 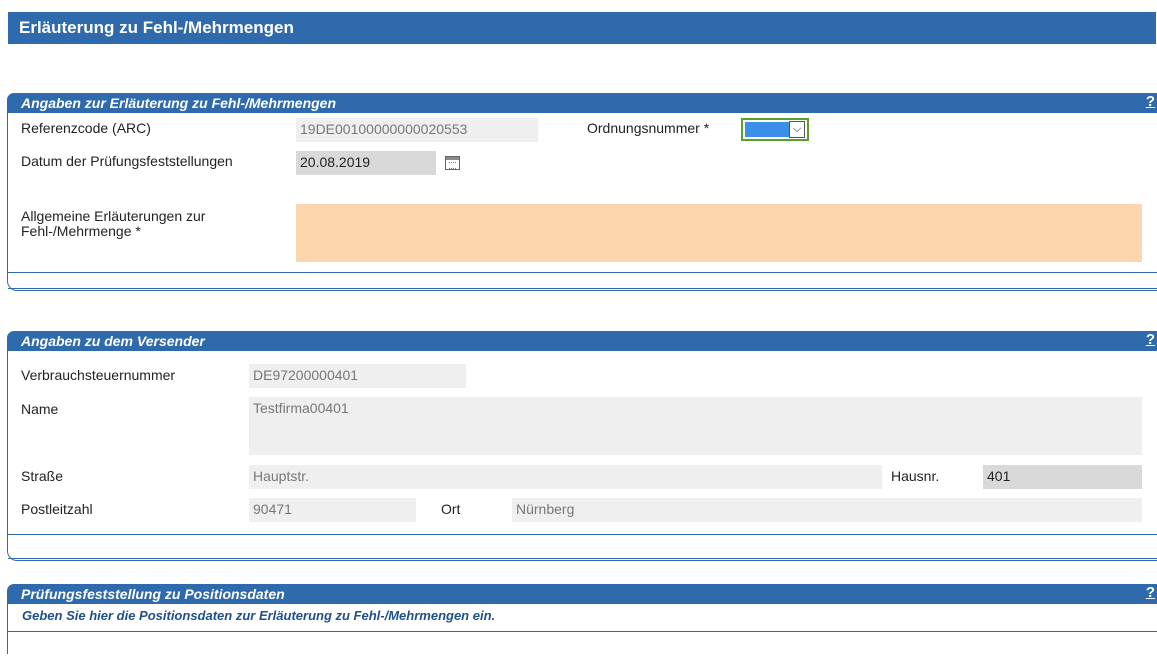 What do you see at coordinates (1062, 477) in the screenshot?
I see `hausnr-field: 401` at bounding box center [1062, 477].